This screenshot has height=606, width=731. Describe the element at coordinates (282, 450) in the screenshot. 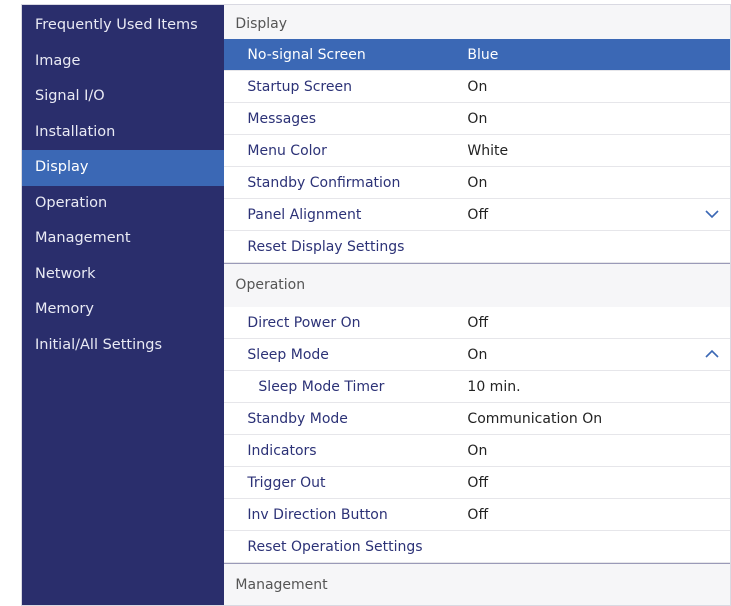

I see `setting-label: Indicators` at that location.